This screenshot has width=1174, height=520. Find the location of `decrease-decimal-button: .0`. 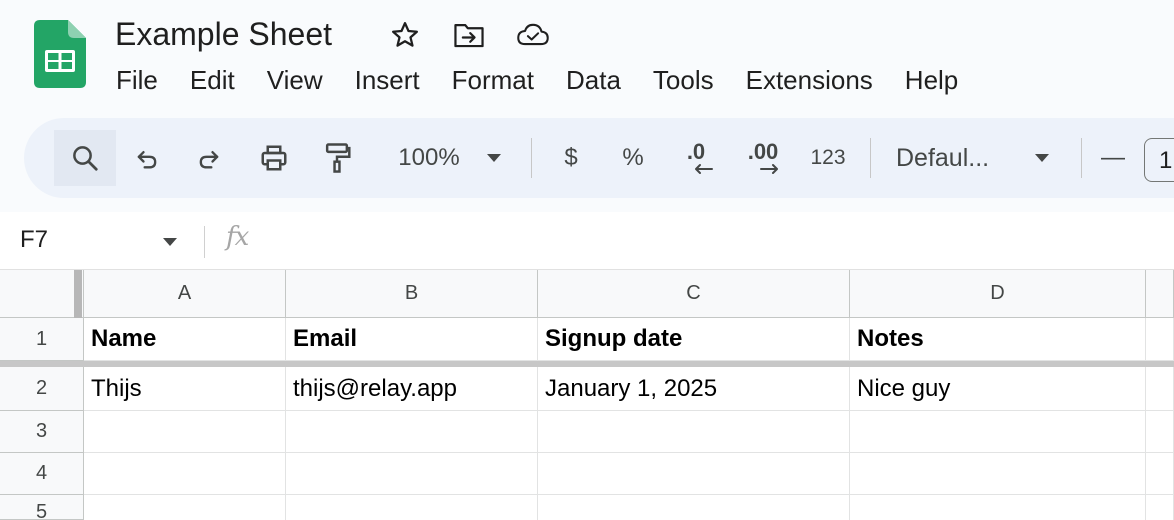

decrease-decimal-button: .0 is located at coordinates (696, 158).